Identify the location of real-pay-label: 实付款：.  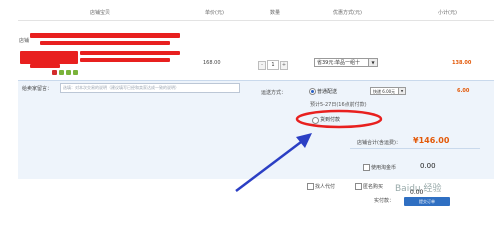
(384, 201).